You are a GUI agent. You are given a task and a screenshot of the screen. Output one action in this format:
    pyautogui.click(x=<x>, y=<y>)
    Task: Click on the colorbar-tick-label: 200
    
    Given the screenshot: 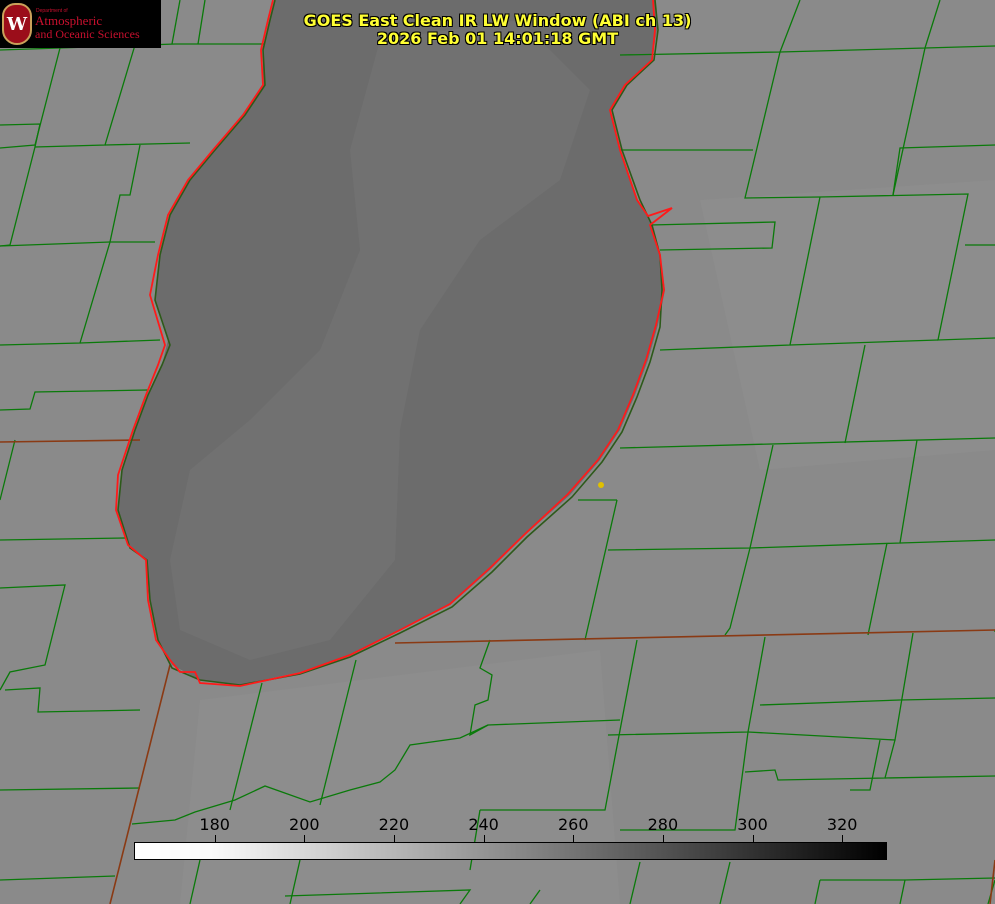 What is the action you would take?
    pyautogui.click(x=304, y=824)
    